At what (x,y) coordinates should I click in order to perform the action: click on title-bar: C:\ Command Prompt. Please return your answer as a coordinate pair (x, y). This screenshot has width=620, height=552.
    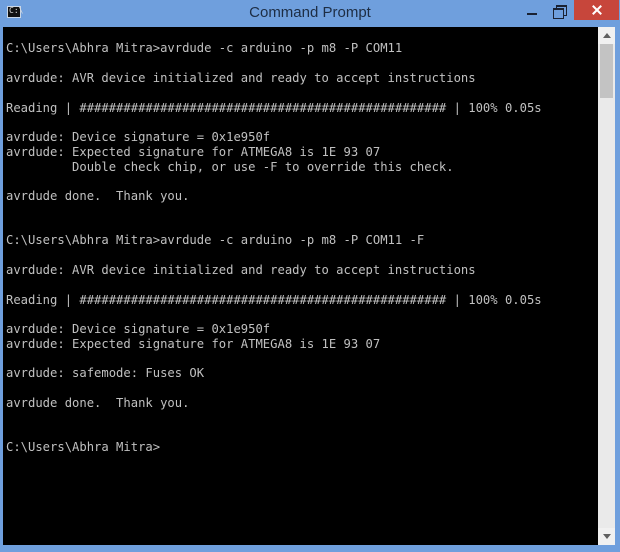
    Looking at the image, I should click on (310, 13).